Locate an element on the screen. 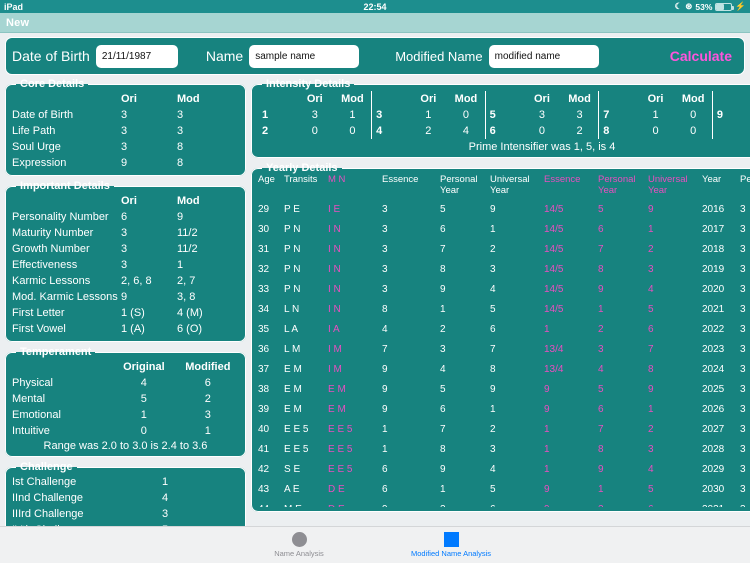 Image resolution: width=750 pixels, height=563 pixels. cell-py2: 9 is located at coordinates (601, 289).